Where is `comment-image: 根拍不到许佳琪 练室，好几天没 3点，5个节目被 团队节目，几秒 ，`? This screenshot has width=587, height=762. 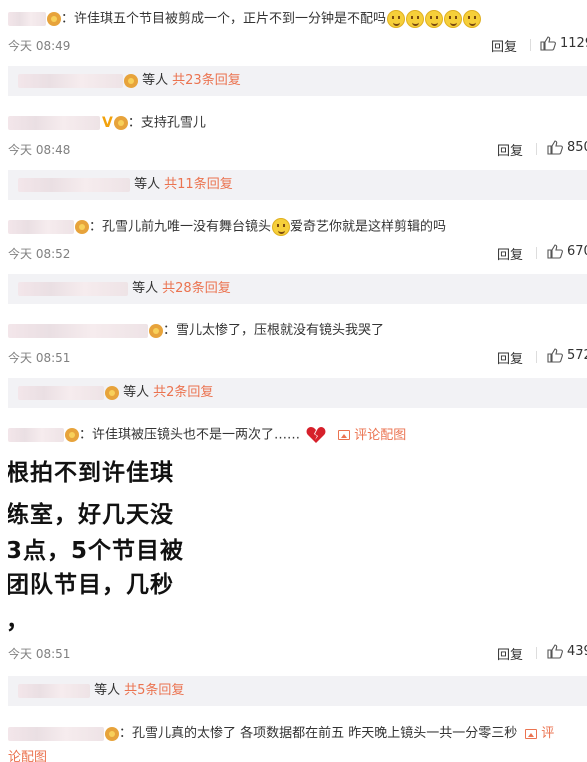
comment-image: 根拍不到许佳琪 练室，好几天没 3点，5个节目被 团队节目，几秒 ， is located at coordinates (100, 545).